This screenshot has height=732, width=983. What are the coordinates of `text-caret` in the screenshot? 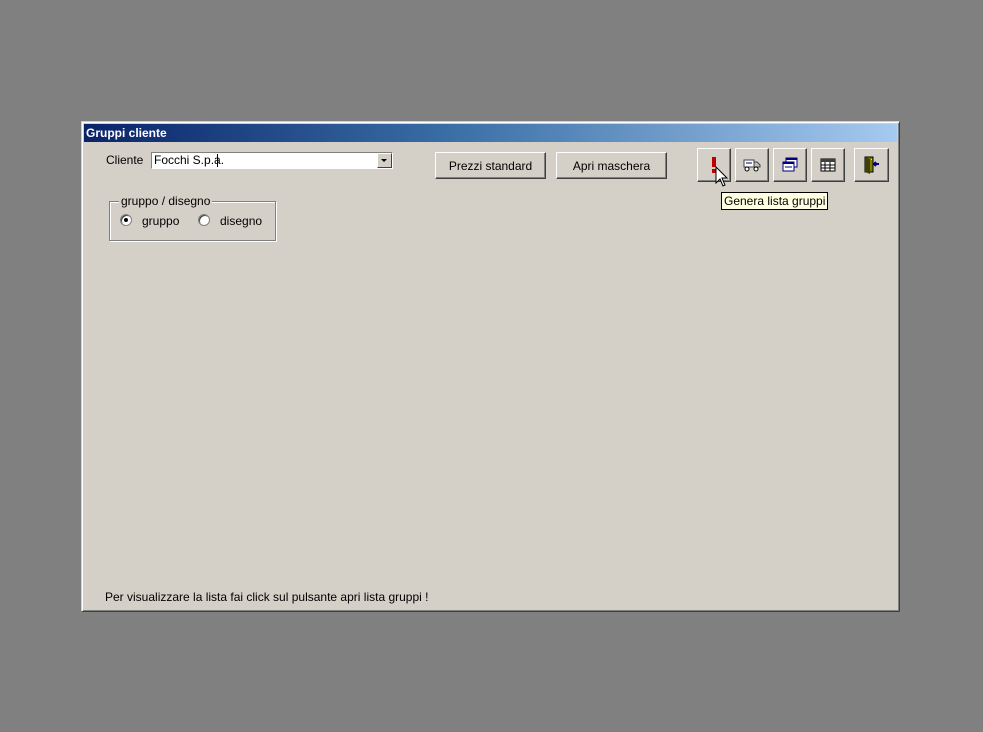 It's located at (217, 160).